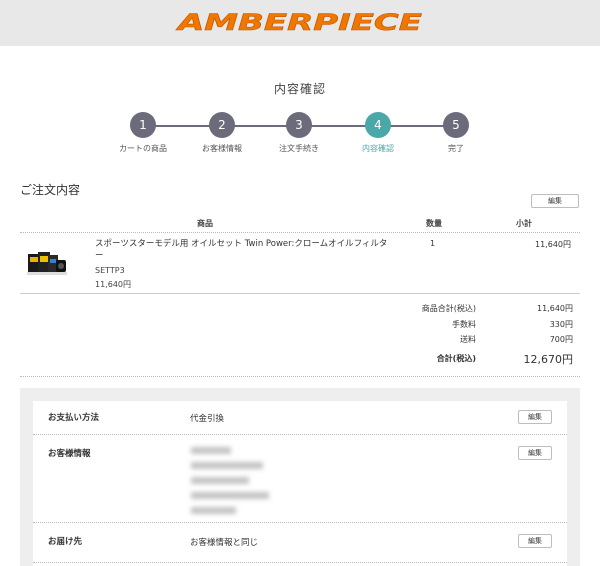  I want to click on step-label: 完了, so click(456, 148).